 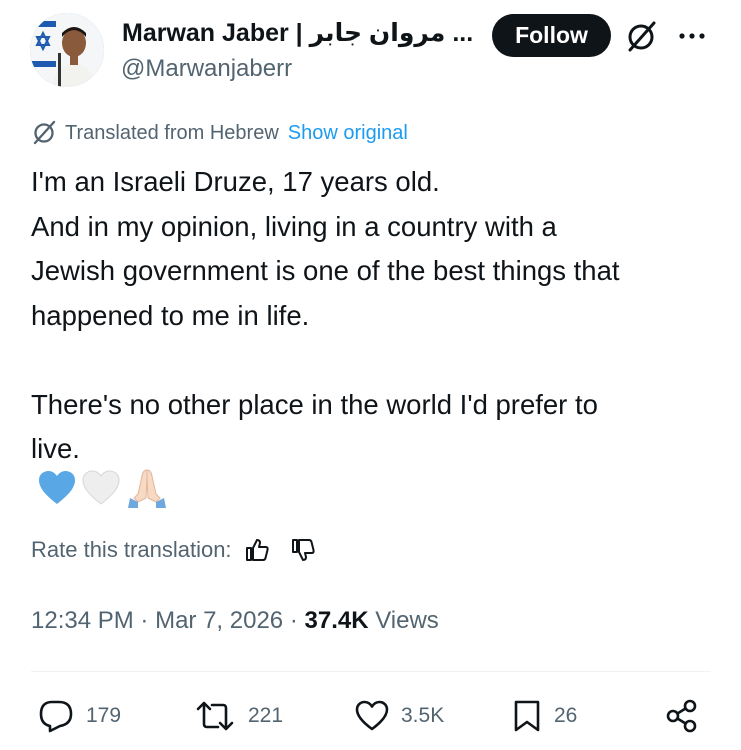 I want to click on post-time: 12:34 PM, so click(x=82, y=620).